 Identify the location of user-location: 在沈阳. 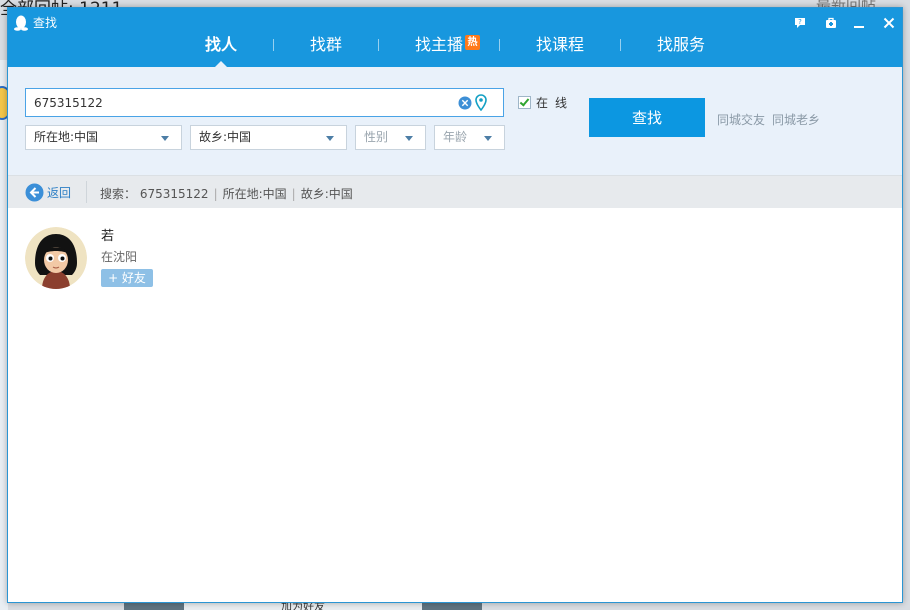
(119, 257).